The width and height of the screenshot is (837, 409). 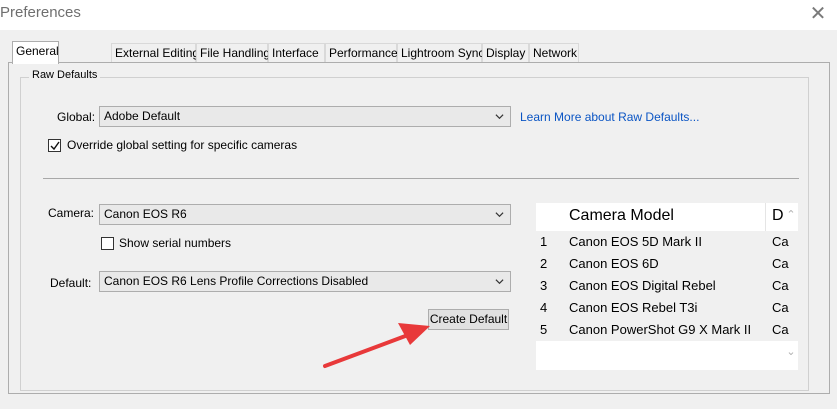 What do you see at coordinates (544, 329) in the screenshot?
I see `row-number: 5` at bounding box center [544, 329].